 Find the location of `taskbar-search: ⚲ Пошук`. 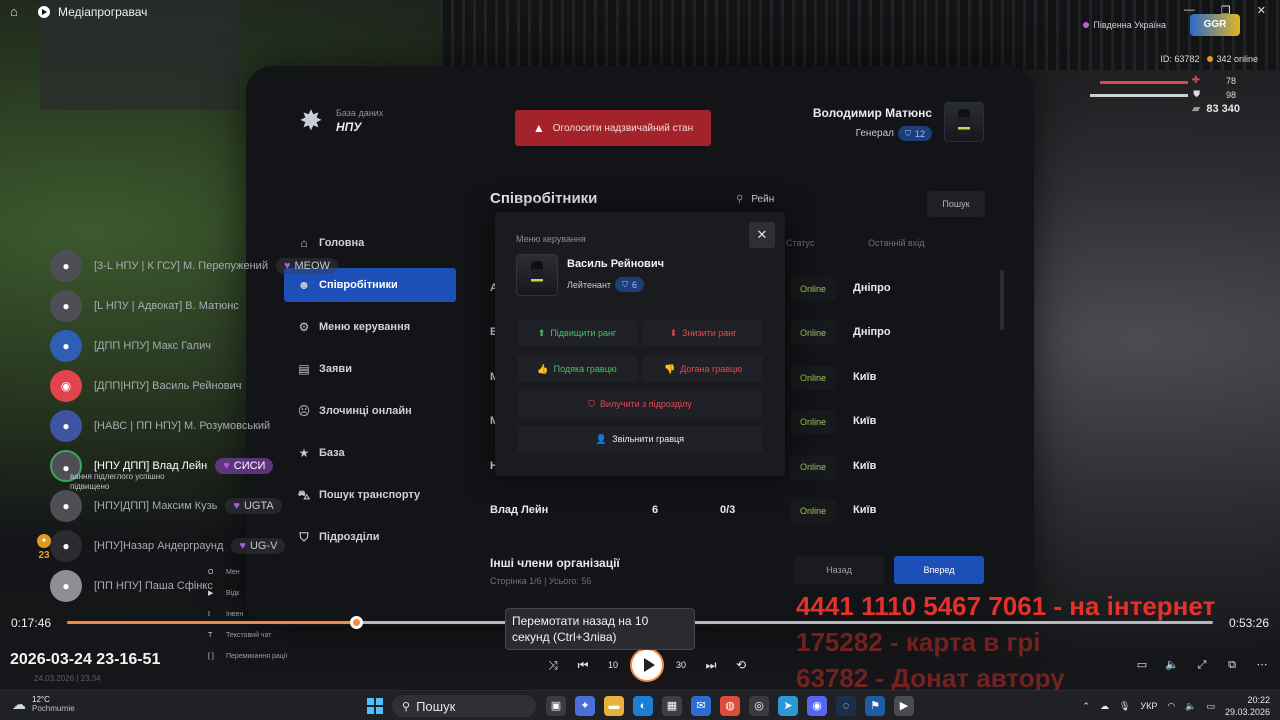

taskbar-search: ⚲ Пошук is located at coordinates (464, 706).